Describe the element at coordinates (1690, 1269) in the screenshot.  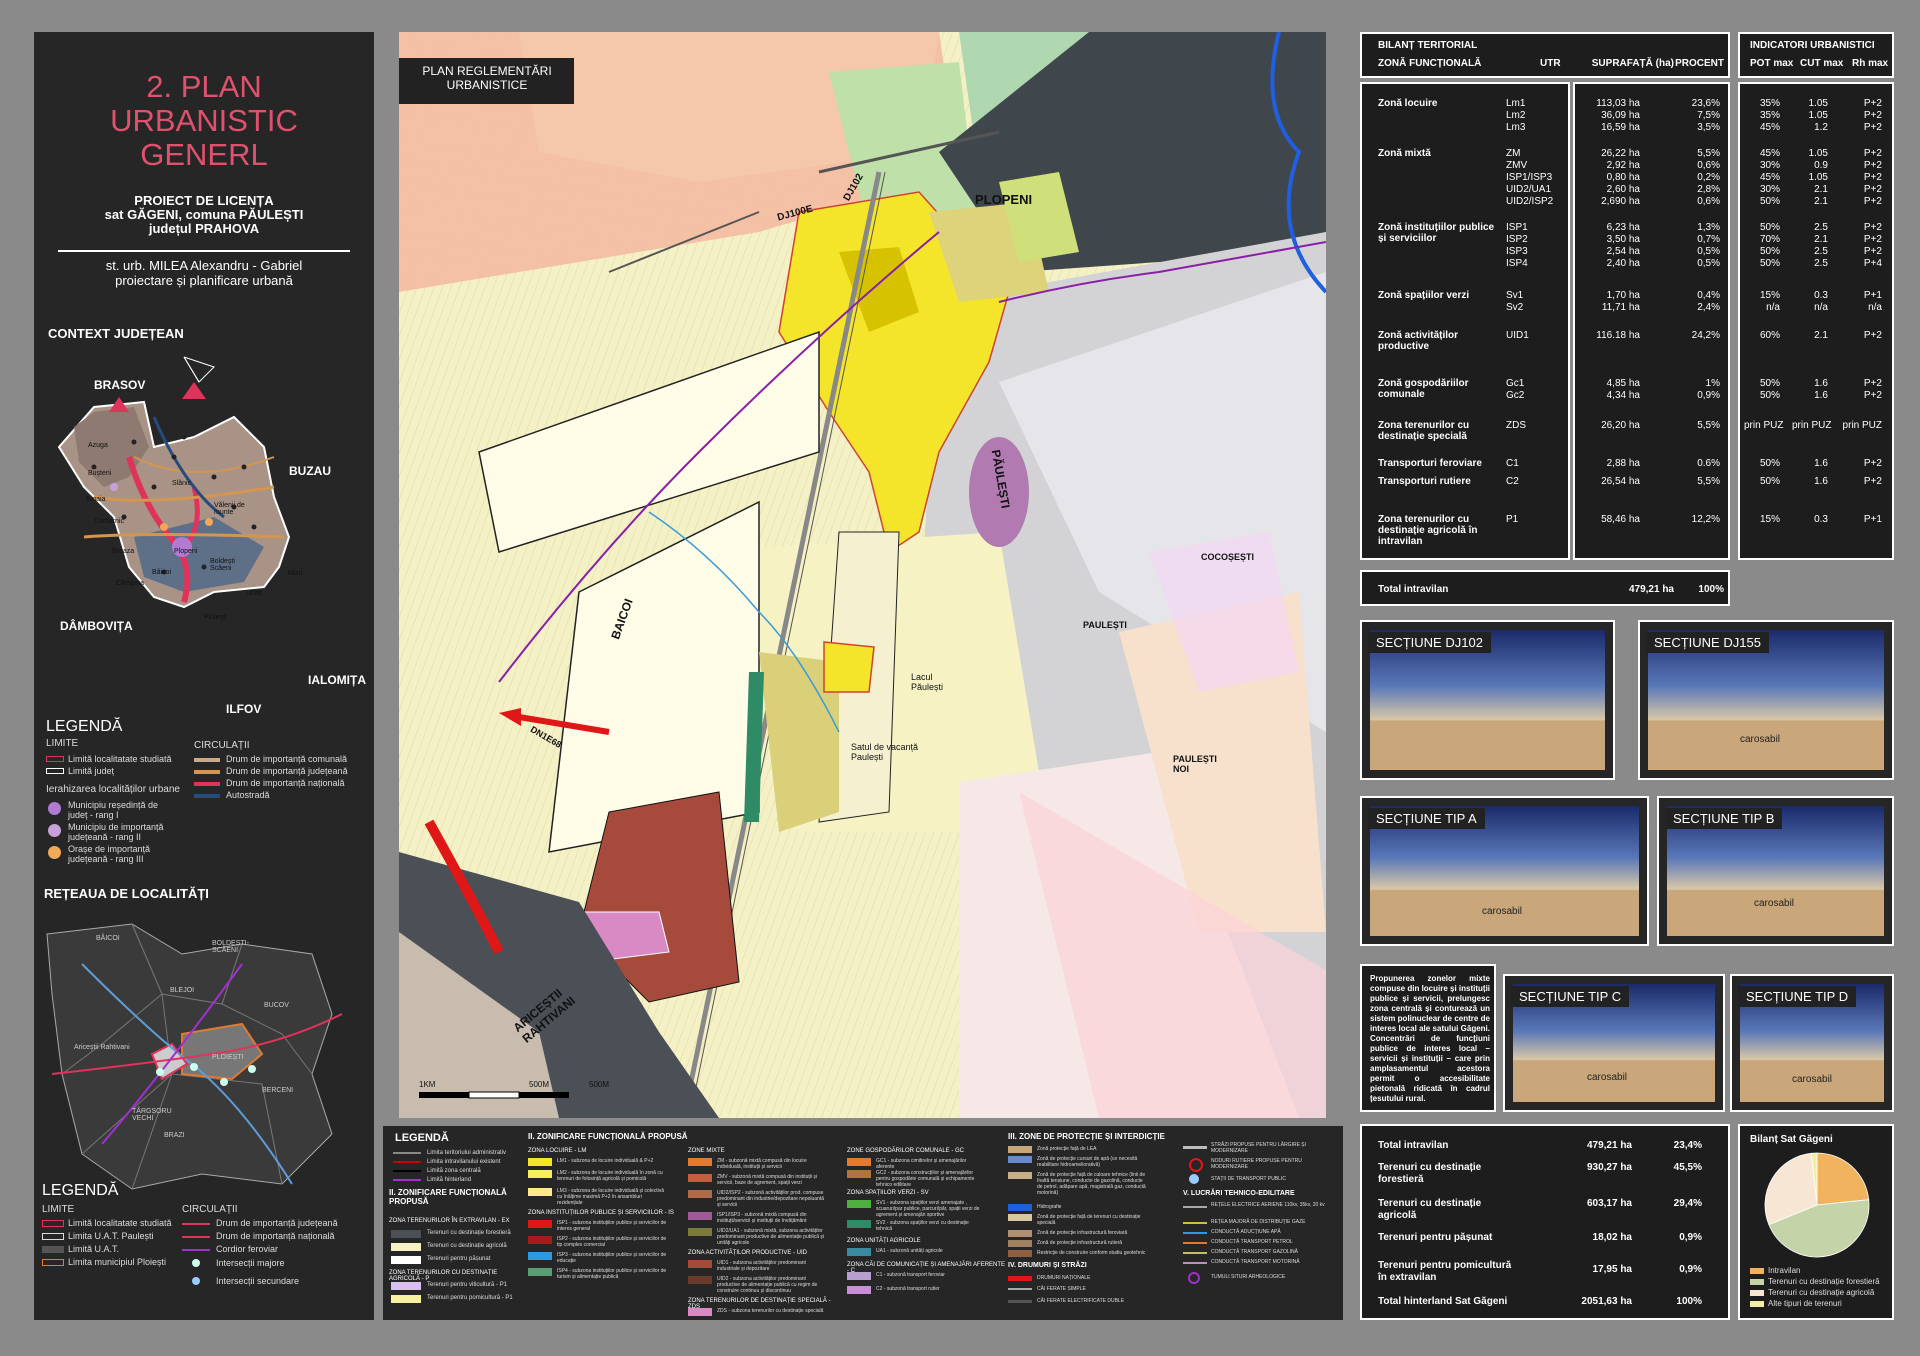
I see `hint-pct-5: 0,9%` at that location.